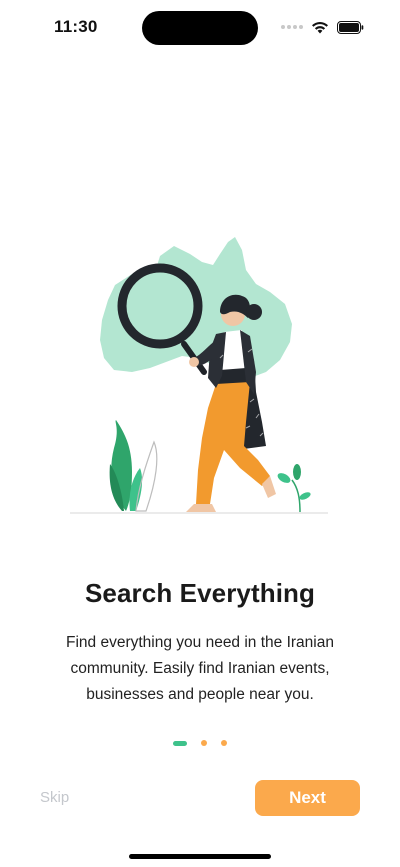  What do you see at coordinates (200, 856) in the screenshot?
I see `home-indicator` at bounding box center [200, 856].